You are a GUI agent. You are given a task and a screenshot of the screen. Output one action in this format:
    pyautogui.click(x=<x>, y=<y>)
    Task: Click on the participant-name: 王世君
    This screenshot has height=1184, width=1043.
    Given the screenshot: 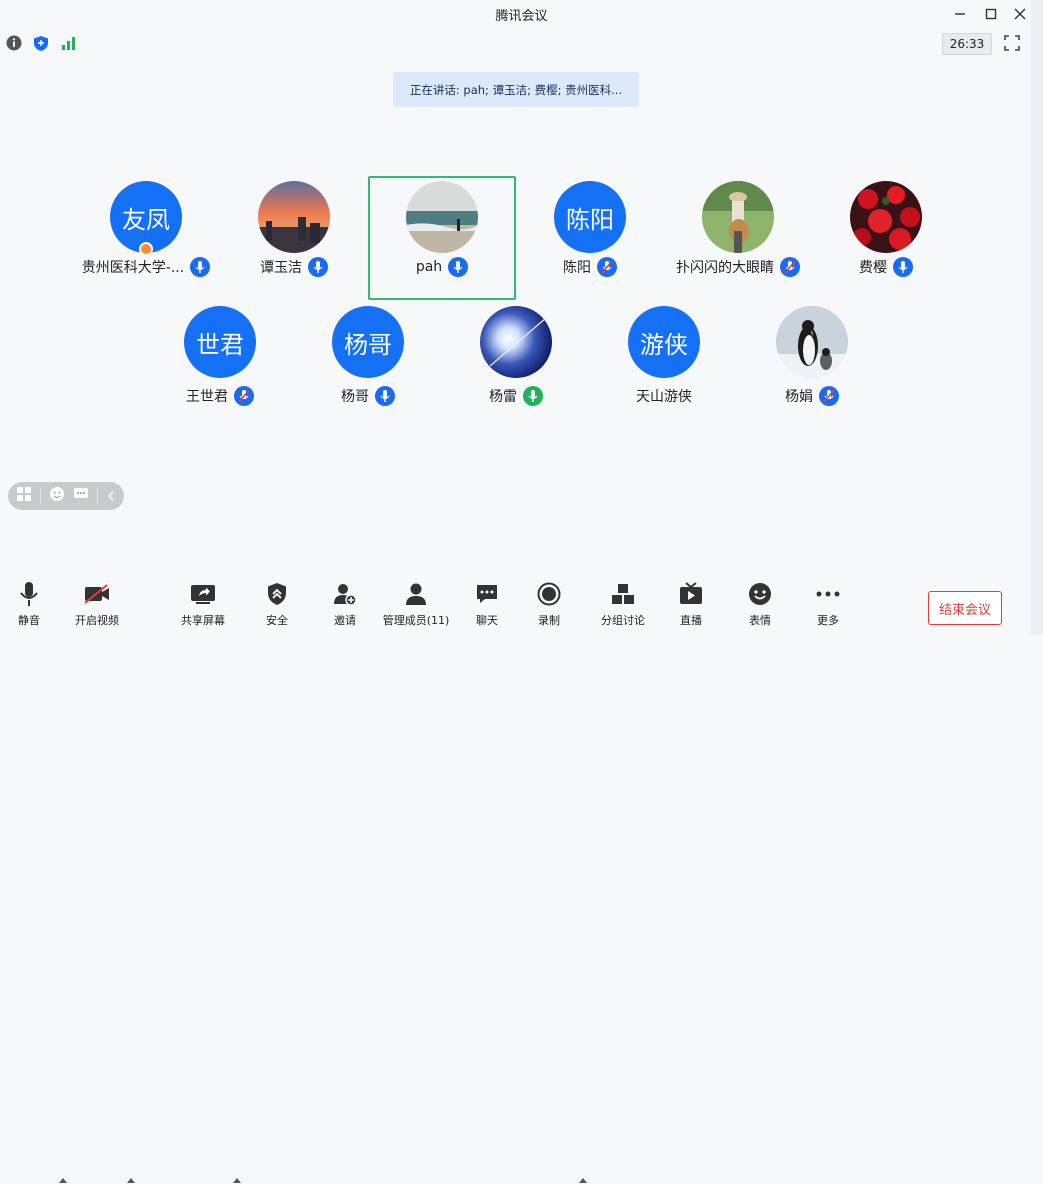 What is the action you would take?
    pyautogui.click(x=207, y=397)
    